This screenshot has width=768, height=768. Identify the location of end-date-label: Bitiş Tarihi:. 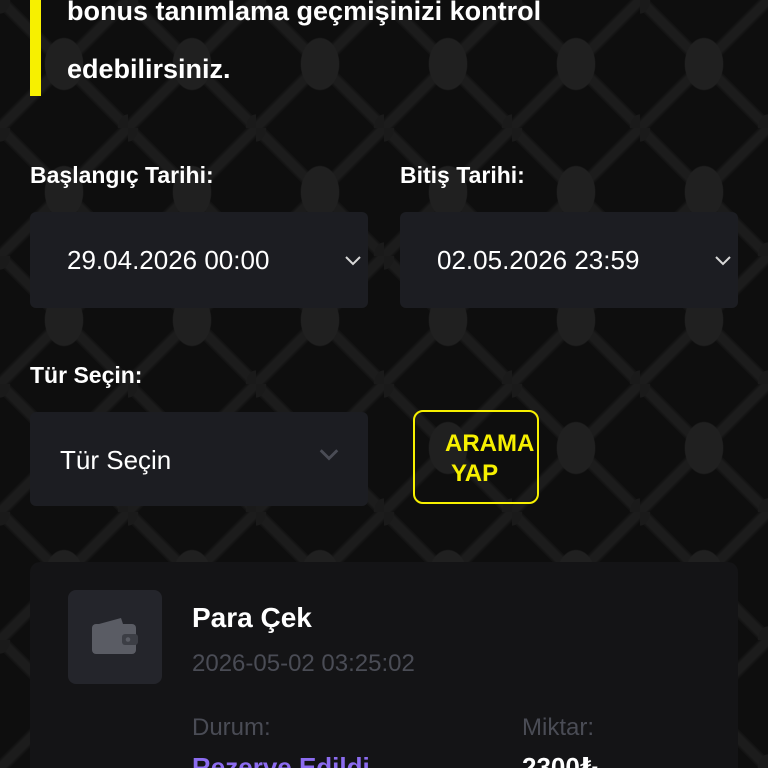
(462, 175).